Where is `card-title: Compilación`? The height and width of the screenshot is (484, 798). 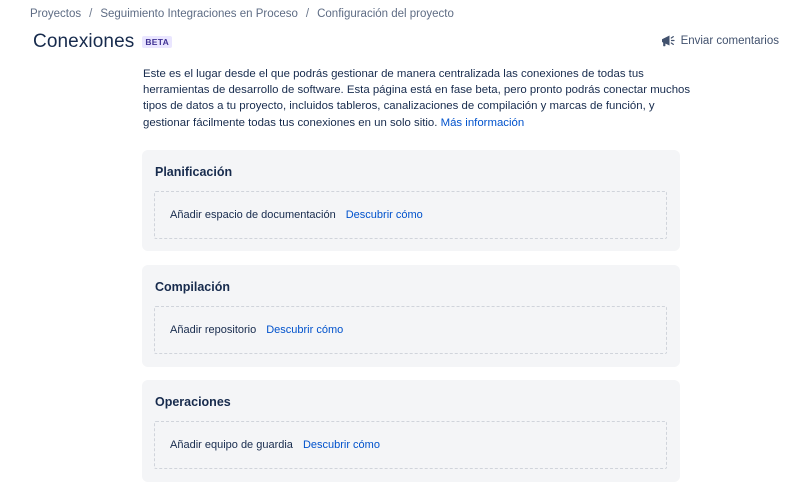 card-title: Compilación is located at coordinates (193, 287).